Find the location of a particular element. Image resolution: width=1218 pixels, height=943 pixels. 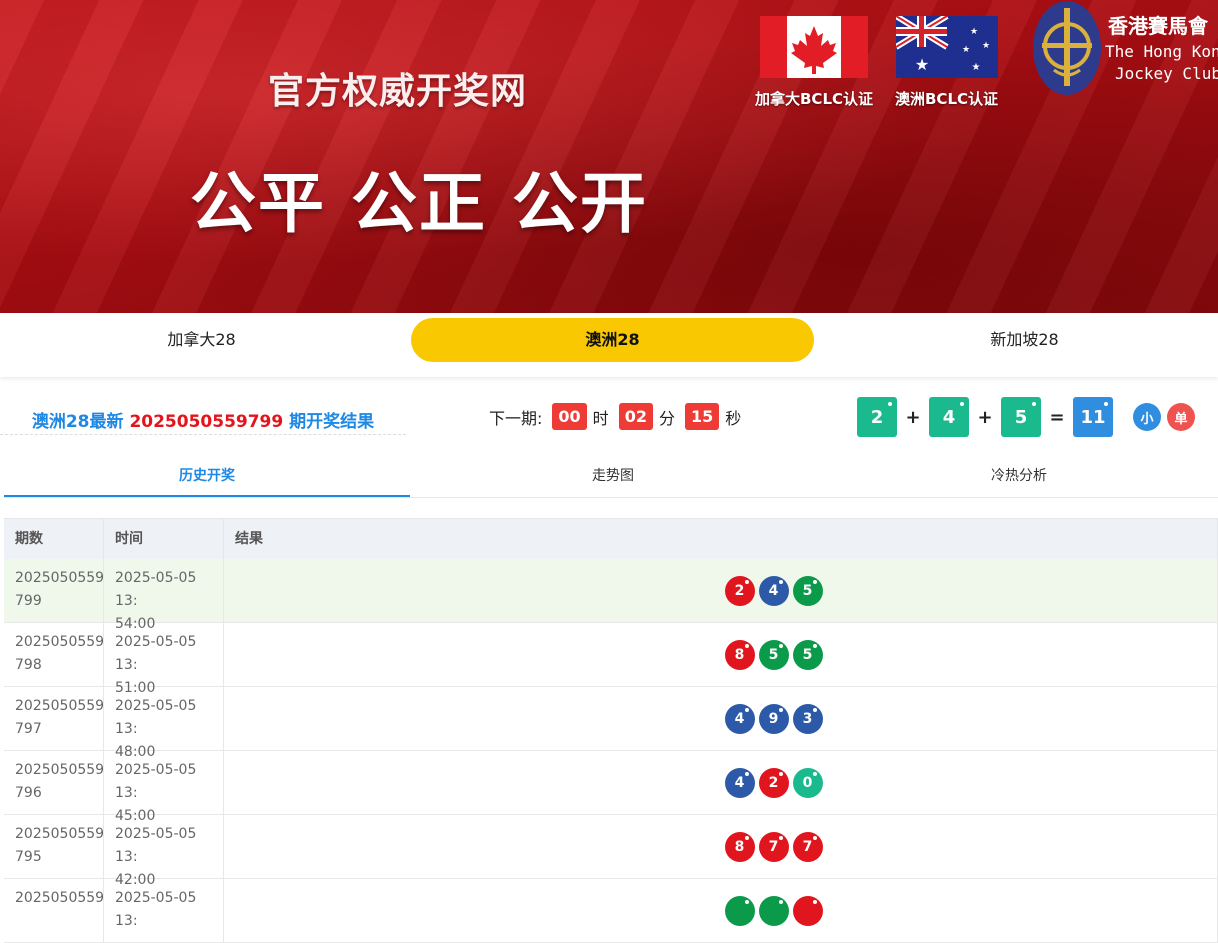

result-ball: 2 is located at coordinates (773, 782).